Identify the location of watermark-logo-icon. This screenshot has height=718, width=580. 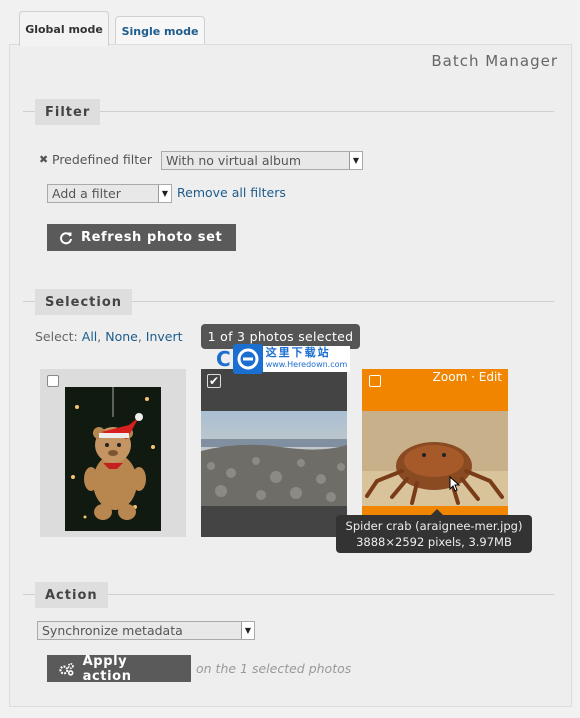
(247, 359).